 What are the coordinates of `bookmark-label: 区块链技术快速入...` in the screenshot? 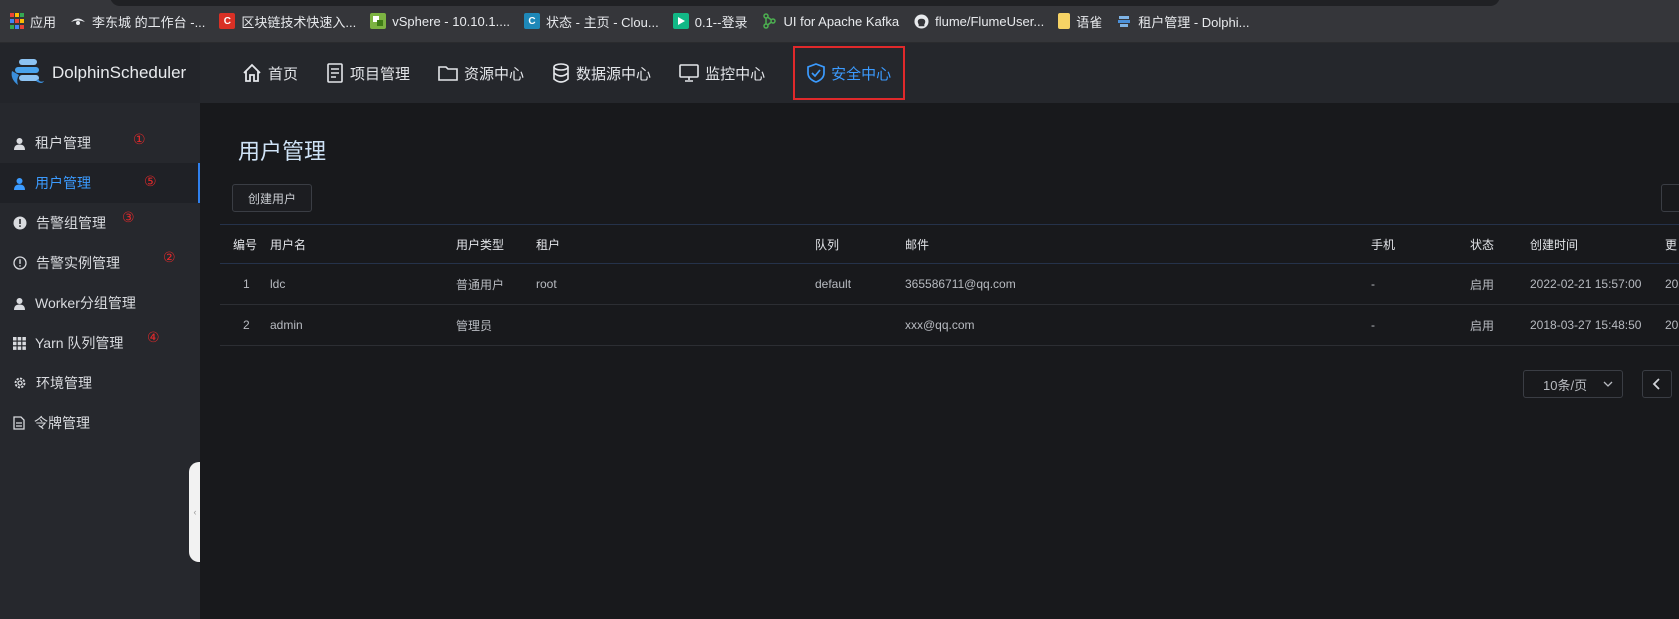 It's located at (299, 22).